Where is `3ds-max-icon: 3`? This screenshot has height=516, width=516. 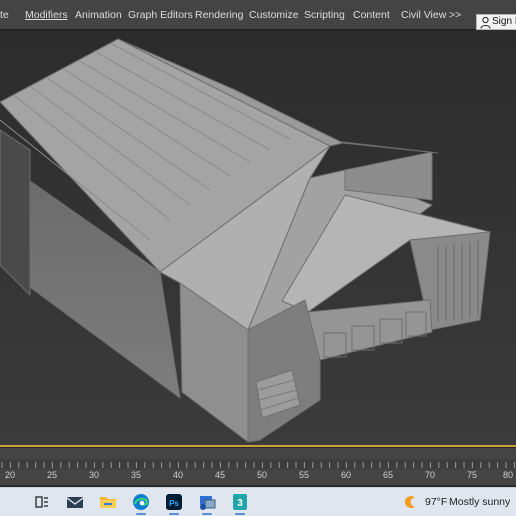 3ds-max-icon: 3 is located at coordinates (240, 502).